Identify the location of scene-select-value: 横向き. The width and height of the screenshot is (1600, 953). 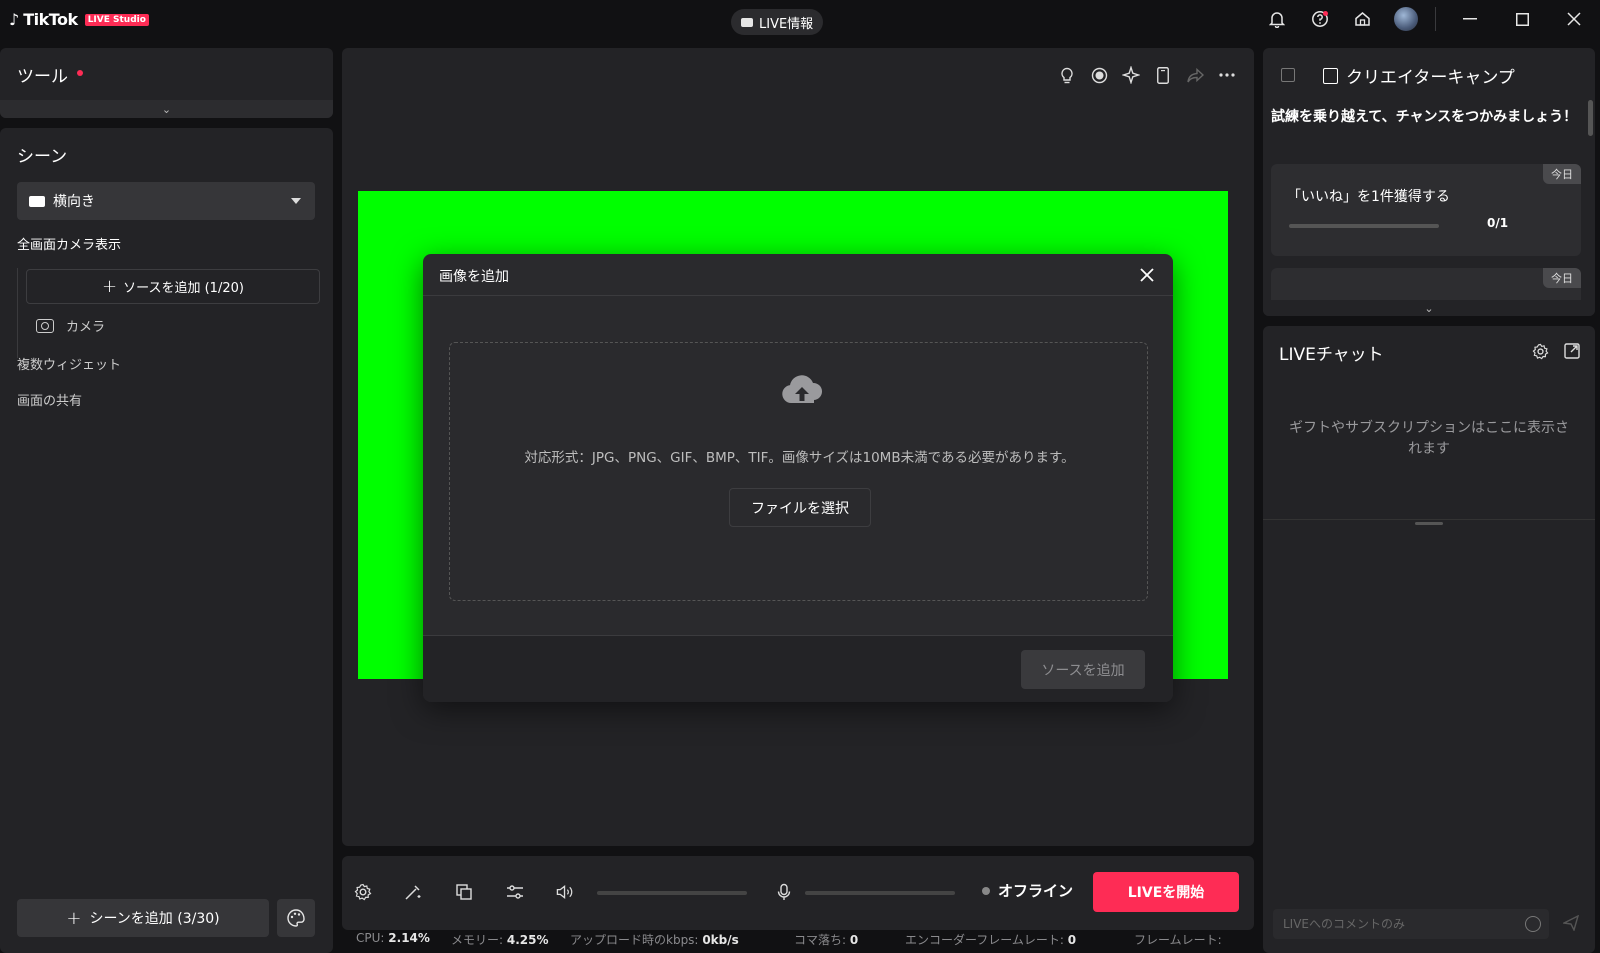
(74, 202).